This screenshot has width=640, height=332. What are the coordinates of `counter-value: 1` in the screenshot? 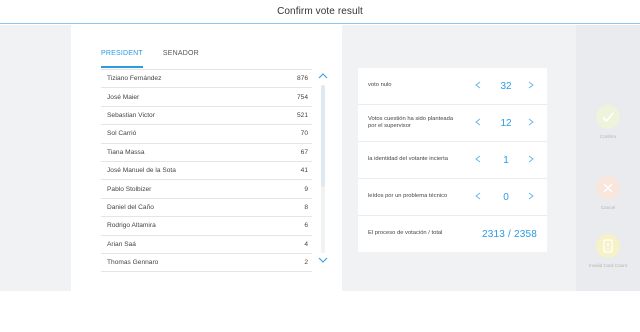 It's located at (506, 160).